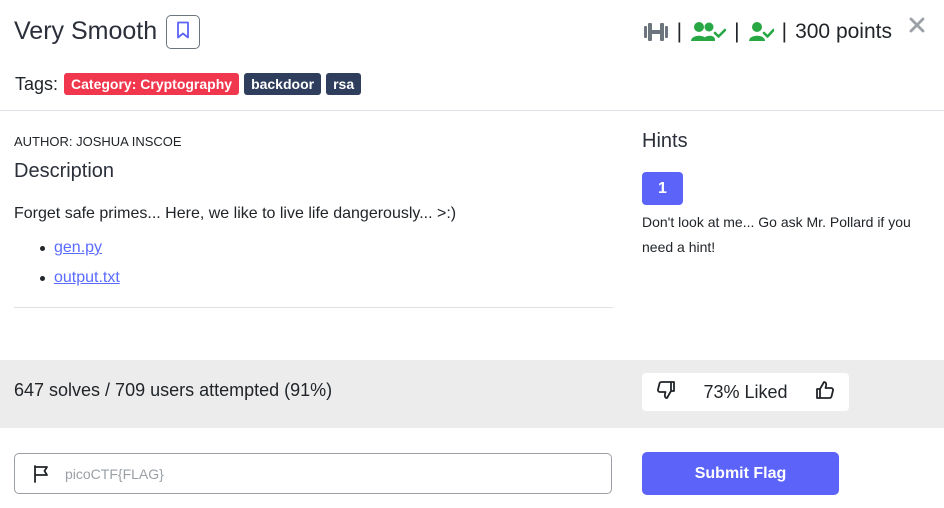 This screenshot has width=944, height=508. What do you see at coordinates (656, 32) in the screenshot?
I see `dumbbell-icon` at bounding box center [656, 32].